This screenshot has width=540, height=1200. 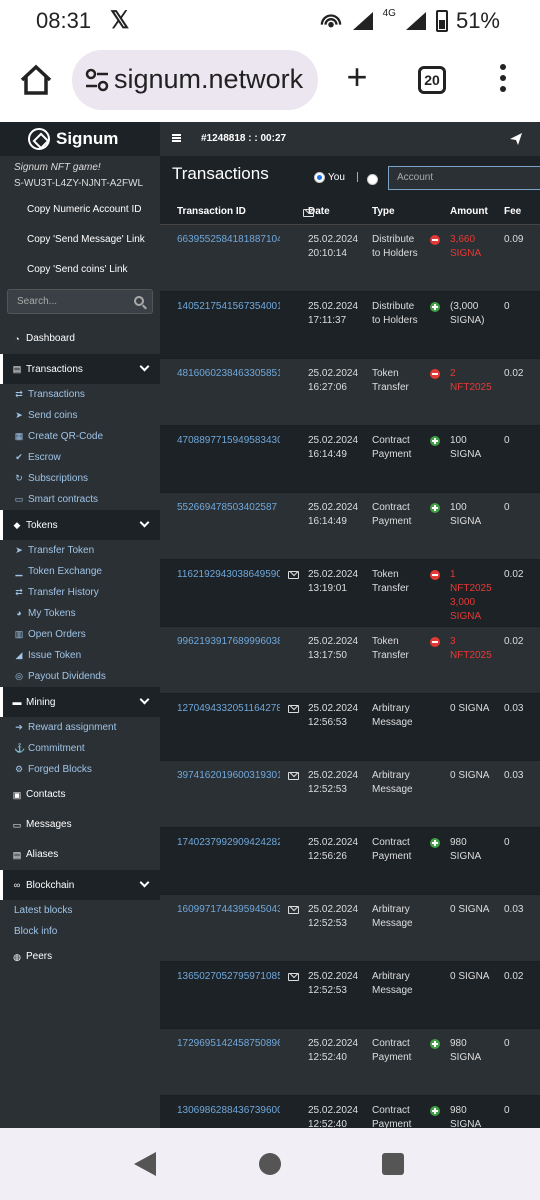 I want to click on transaction-id: 12704943320511642789, so click(x=232, y=708).